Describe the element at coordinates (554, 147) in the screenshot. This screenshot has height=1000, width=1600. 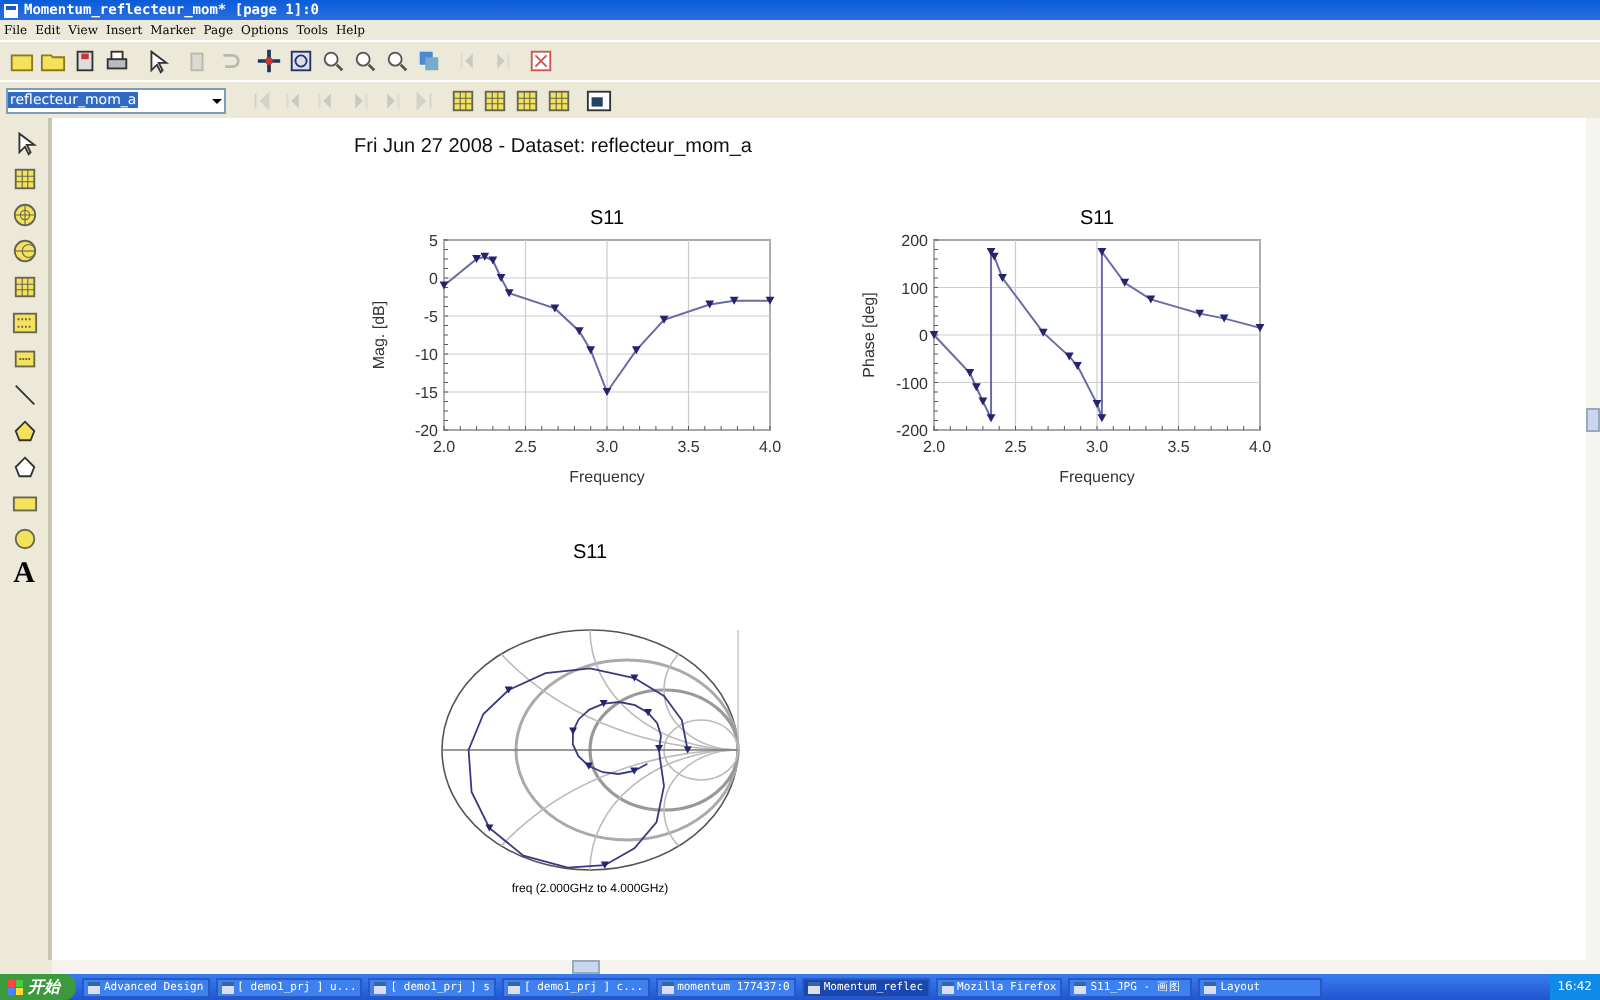
I see `page-header: Fri Jun 27 2008 - Dataset: reflecteur_mom_a` at that location.